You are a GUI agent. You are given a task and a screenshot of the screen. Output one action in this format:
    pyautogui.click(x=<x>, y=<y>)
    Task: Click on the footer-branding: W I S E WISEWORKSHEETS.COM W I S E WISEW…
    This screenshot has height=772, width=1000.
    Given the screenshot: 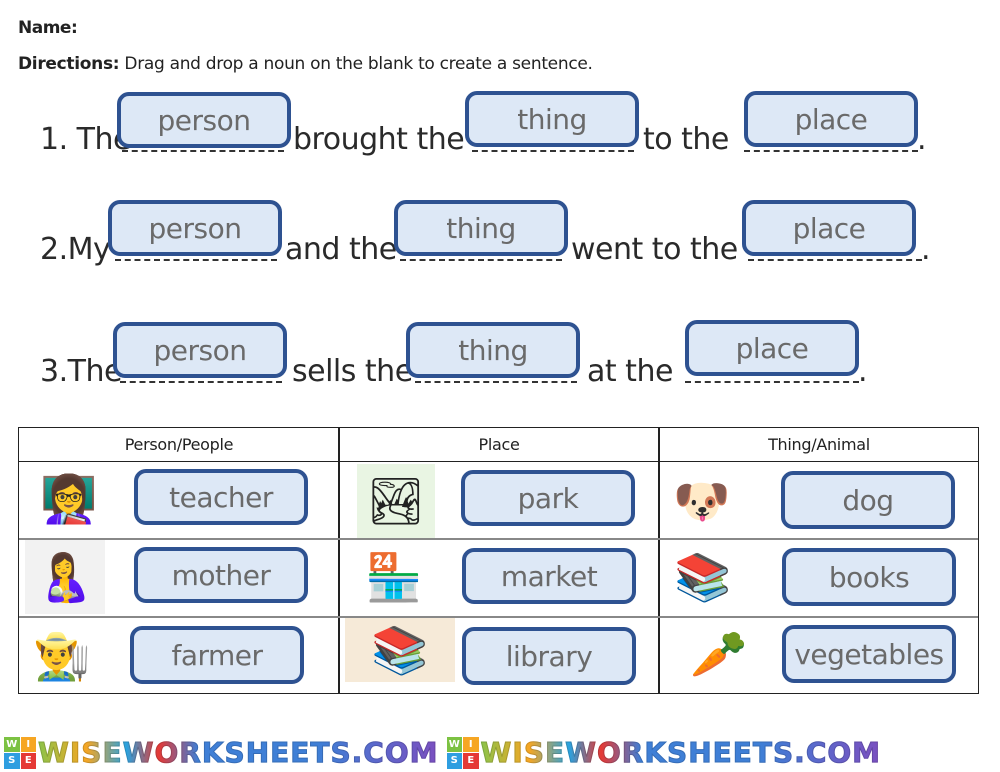 What is the action you would take?
    pyautogui.click(x=500, y=752)
    